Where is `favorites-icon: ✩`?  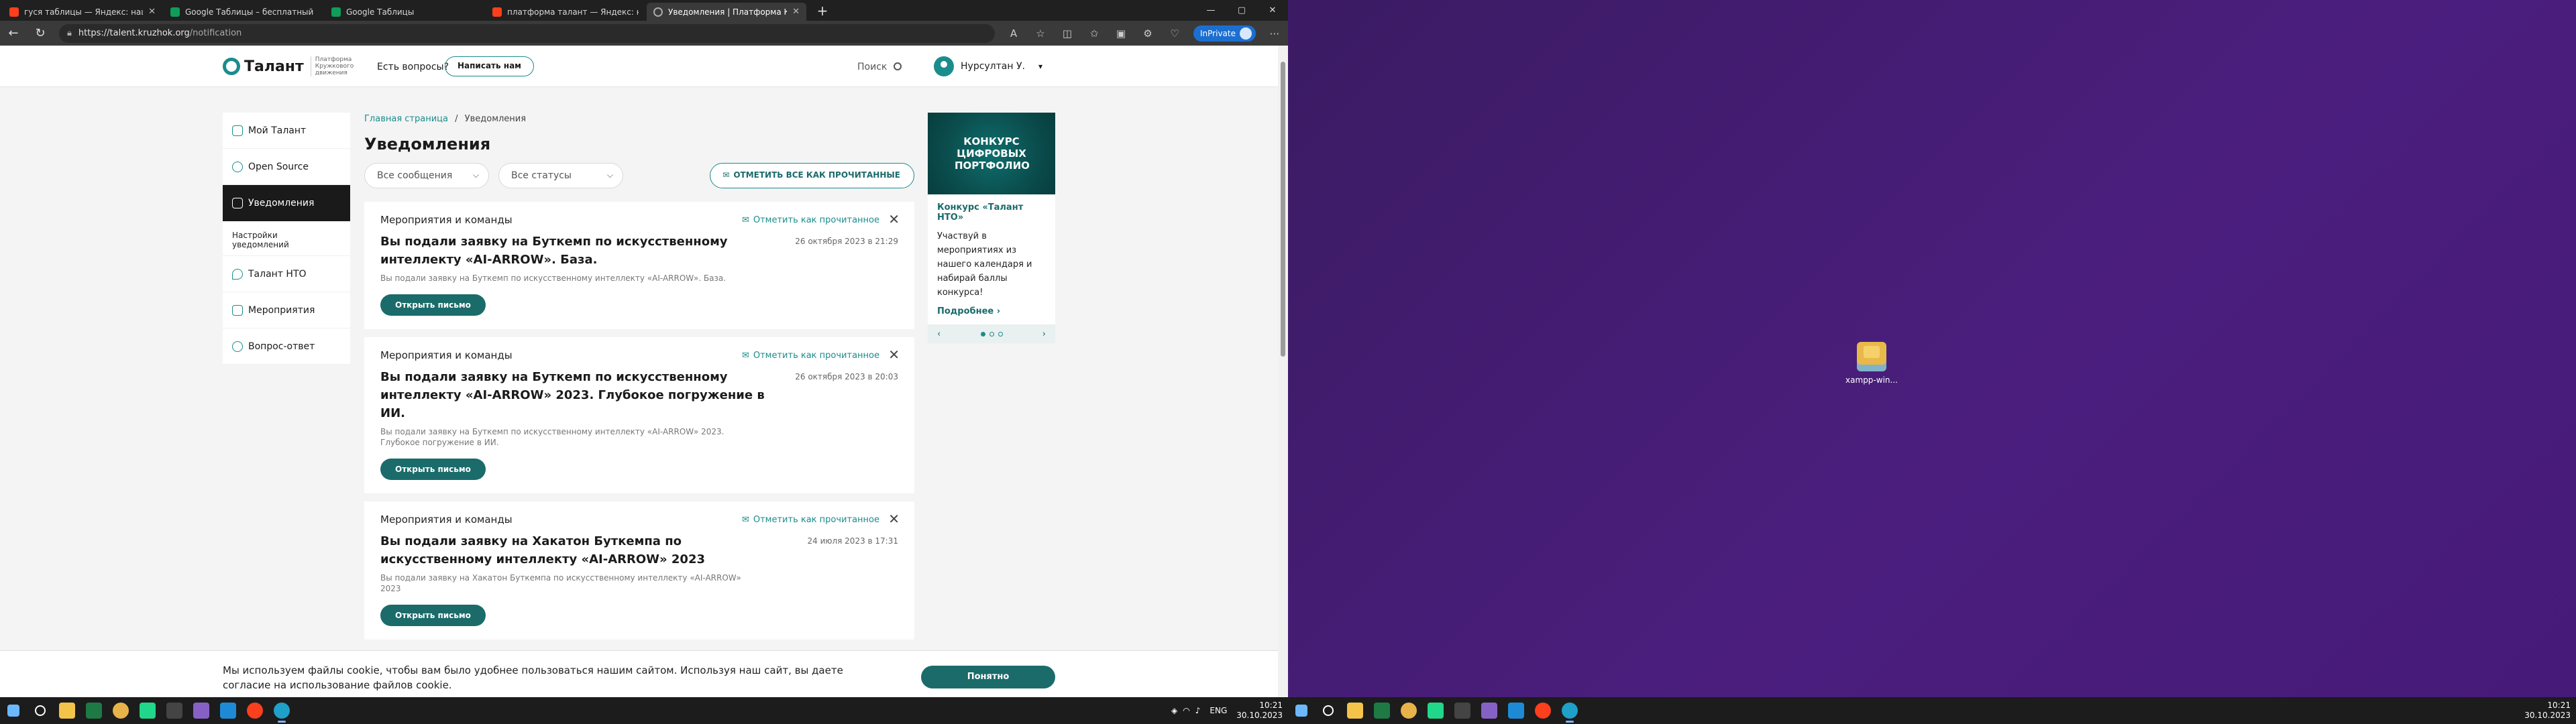
favorites-icon: ✩ is located at coordinates (1094, 33).